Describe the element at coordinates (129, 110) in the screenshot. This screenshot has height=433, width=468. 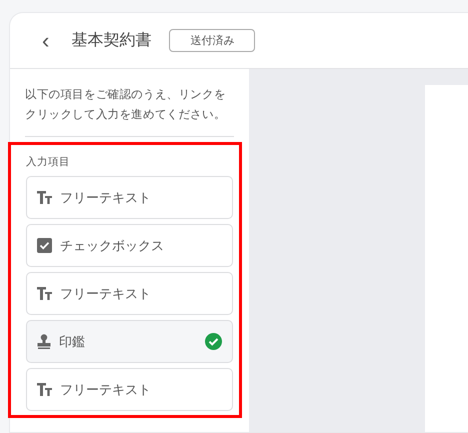
I see `instruction-text: 以下の項目をご確認のうえ、リンクをクリックして入力を進めてください。` at that location.